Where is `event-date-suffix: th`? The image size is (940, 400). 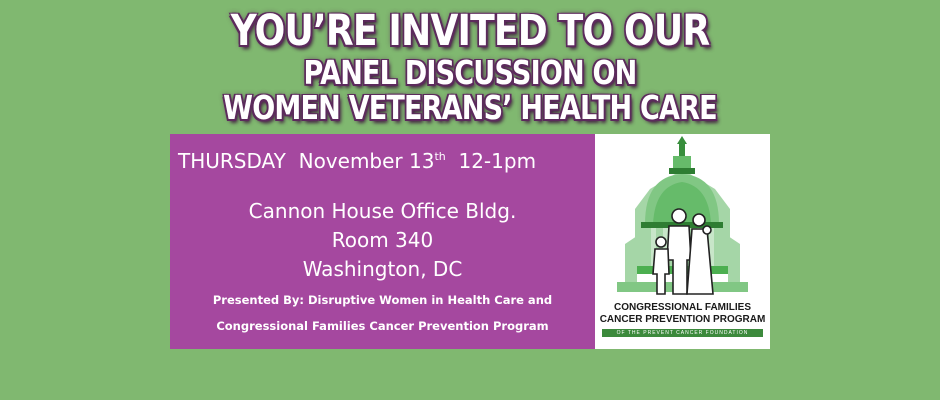 event-date-suffix: th is located at coordinates (440, 156).